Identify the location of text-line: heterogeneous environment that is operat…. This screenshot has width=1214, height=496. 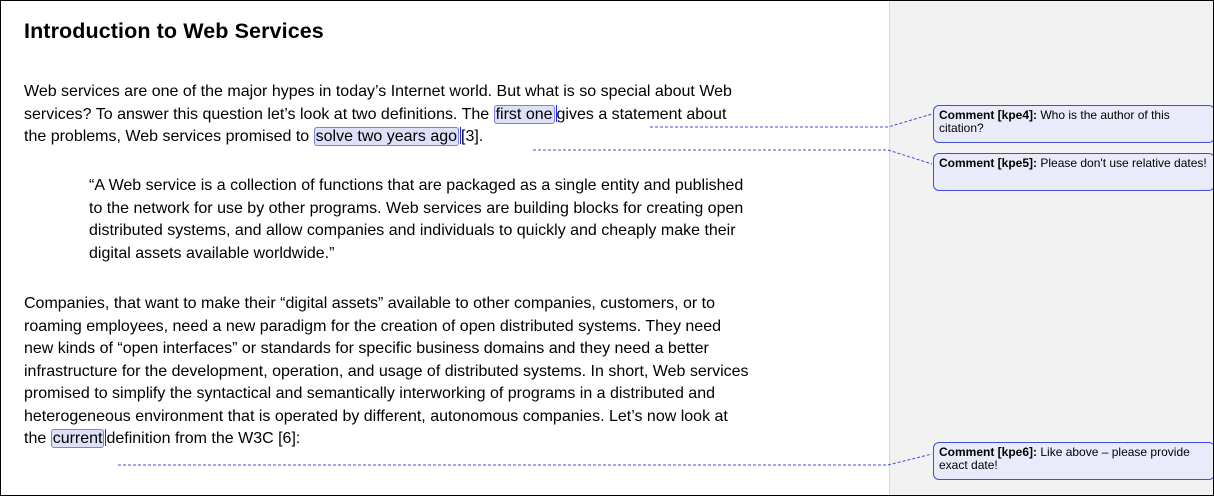
(376, 416).